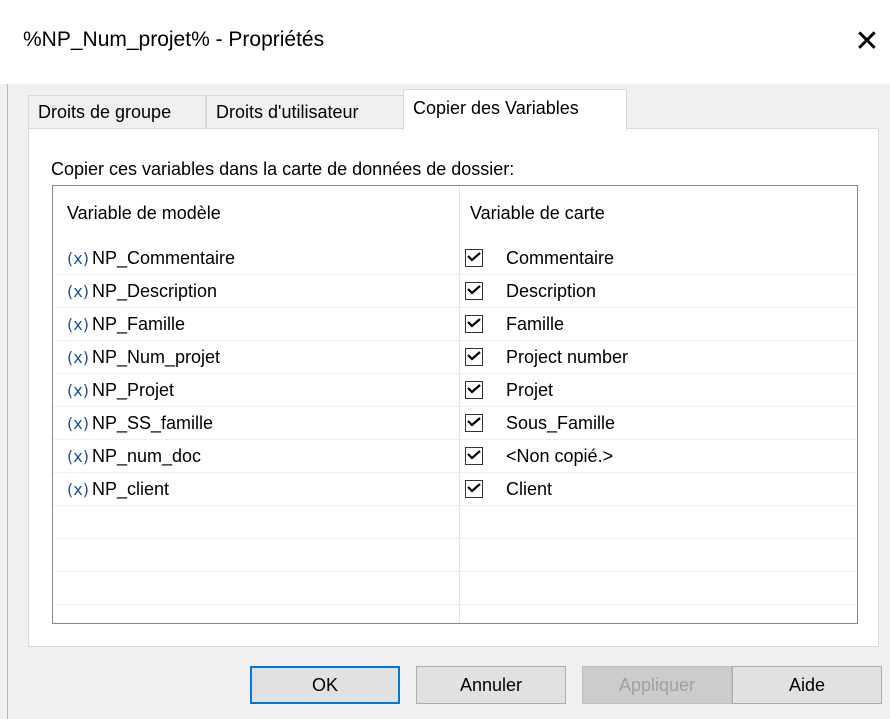  I want to click on template-variable-cell: (x) NP_Famille, so click(126, 324).